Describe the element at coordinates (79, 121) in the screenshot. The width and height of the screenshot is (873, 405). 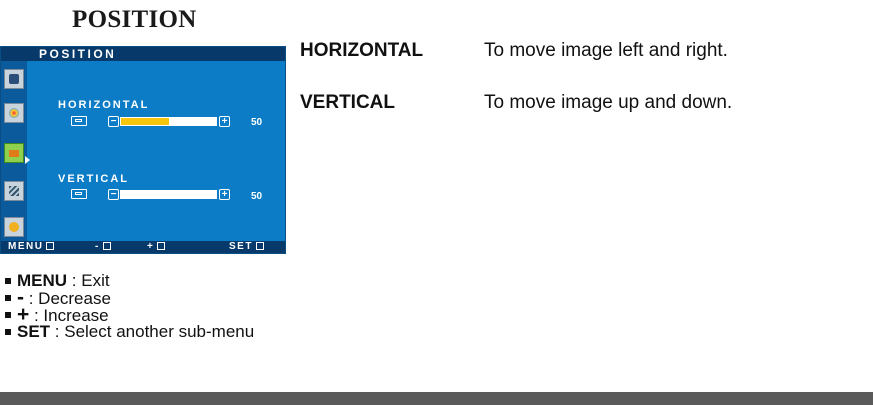
I see `horizontal-position-icon` at that location.